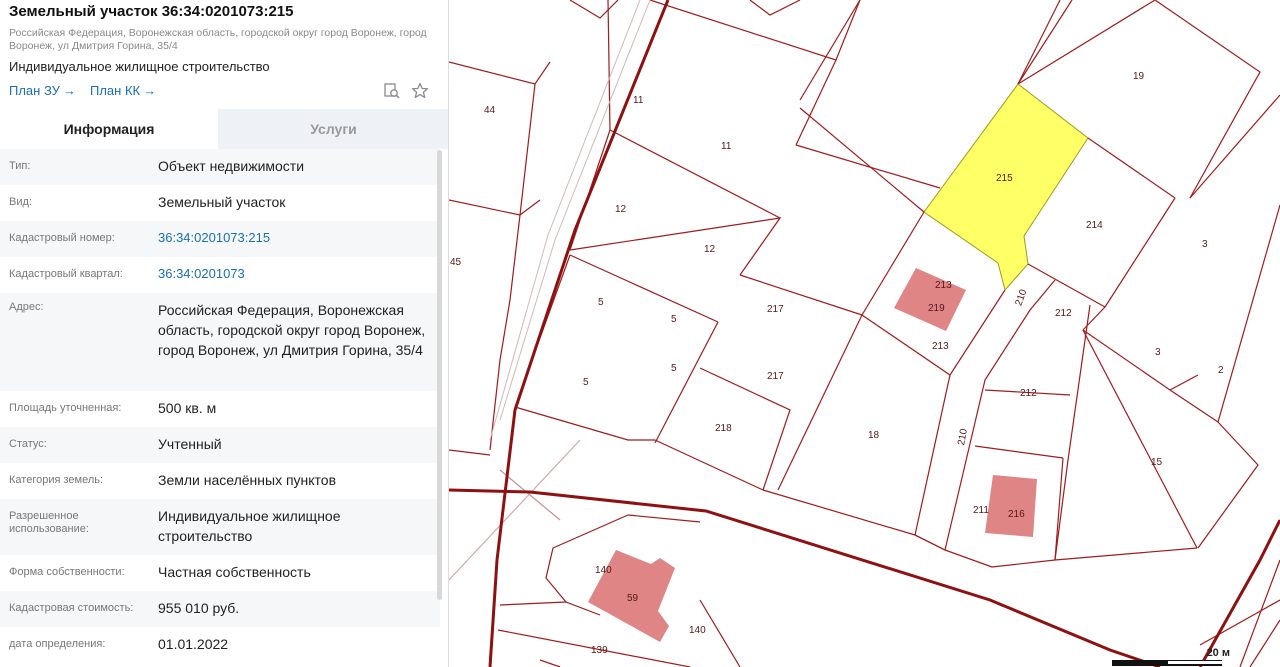 The width and height of the screenshot is (1280, 667). I want to click on row-value: 01.01.2022, so click(193, 644).